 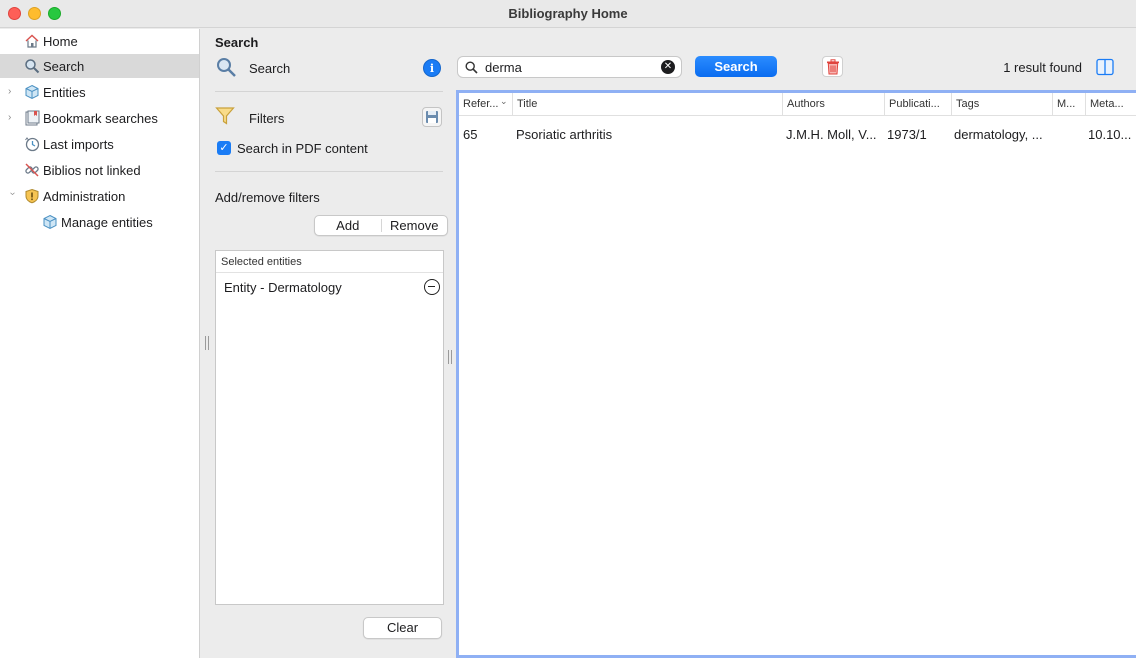 What do you see at coordinates (806, 104) in the screenshot?
I see `column-label: Authors` at bounding box center [806, 104].